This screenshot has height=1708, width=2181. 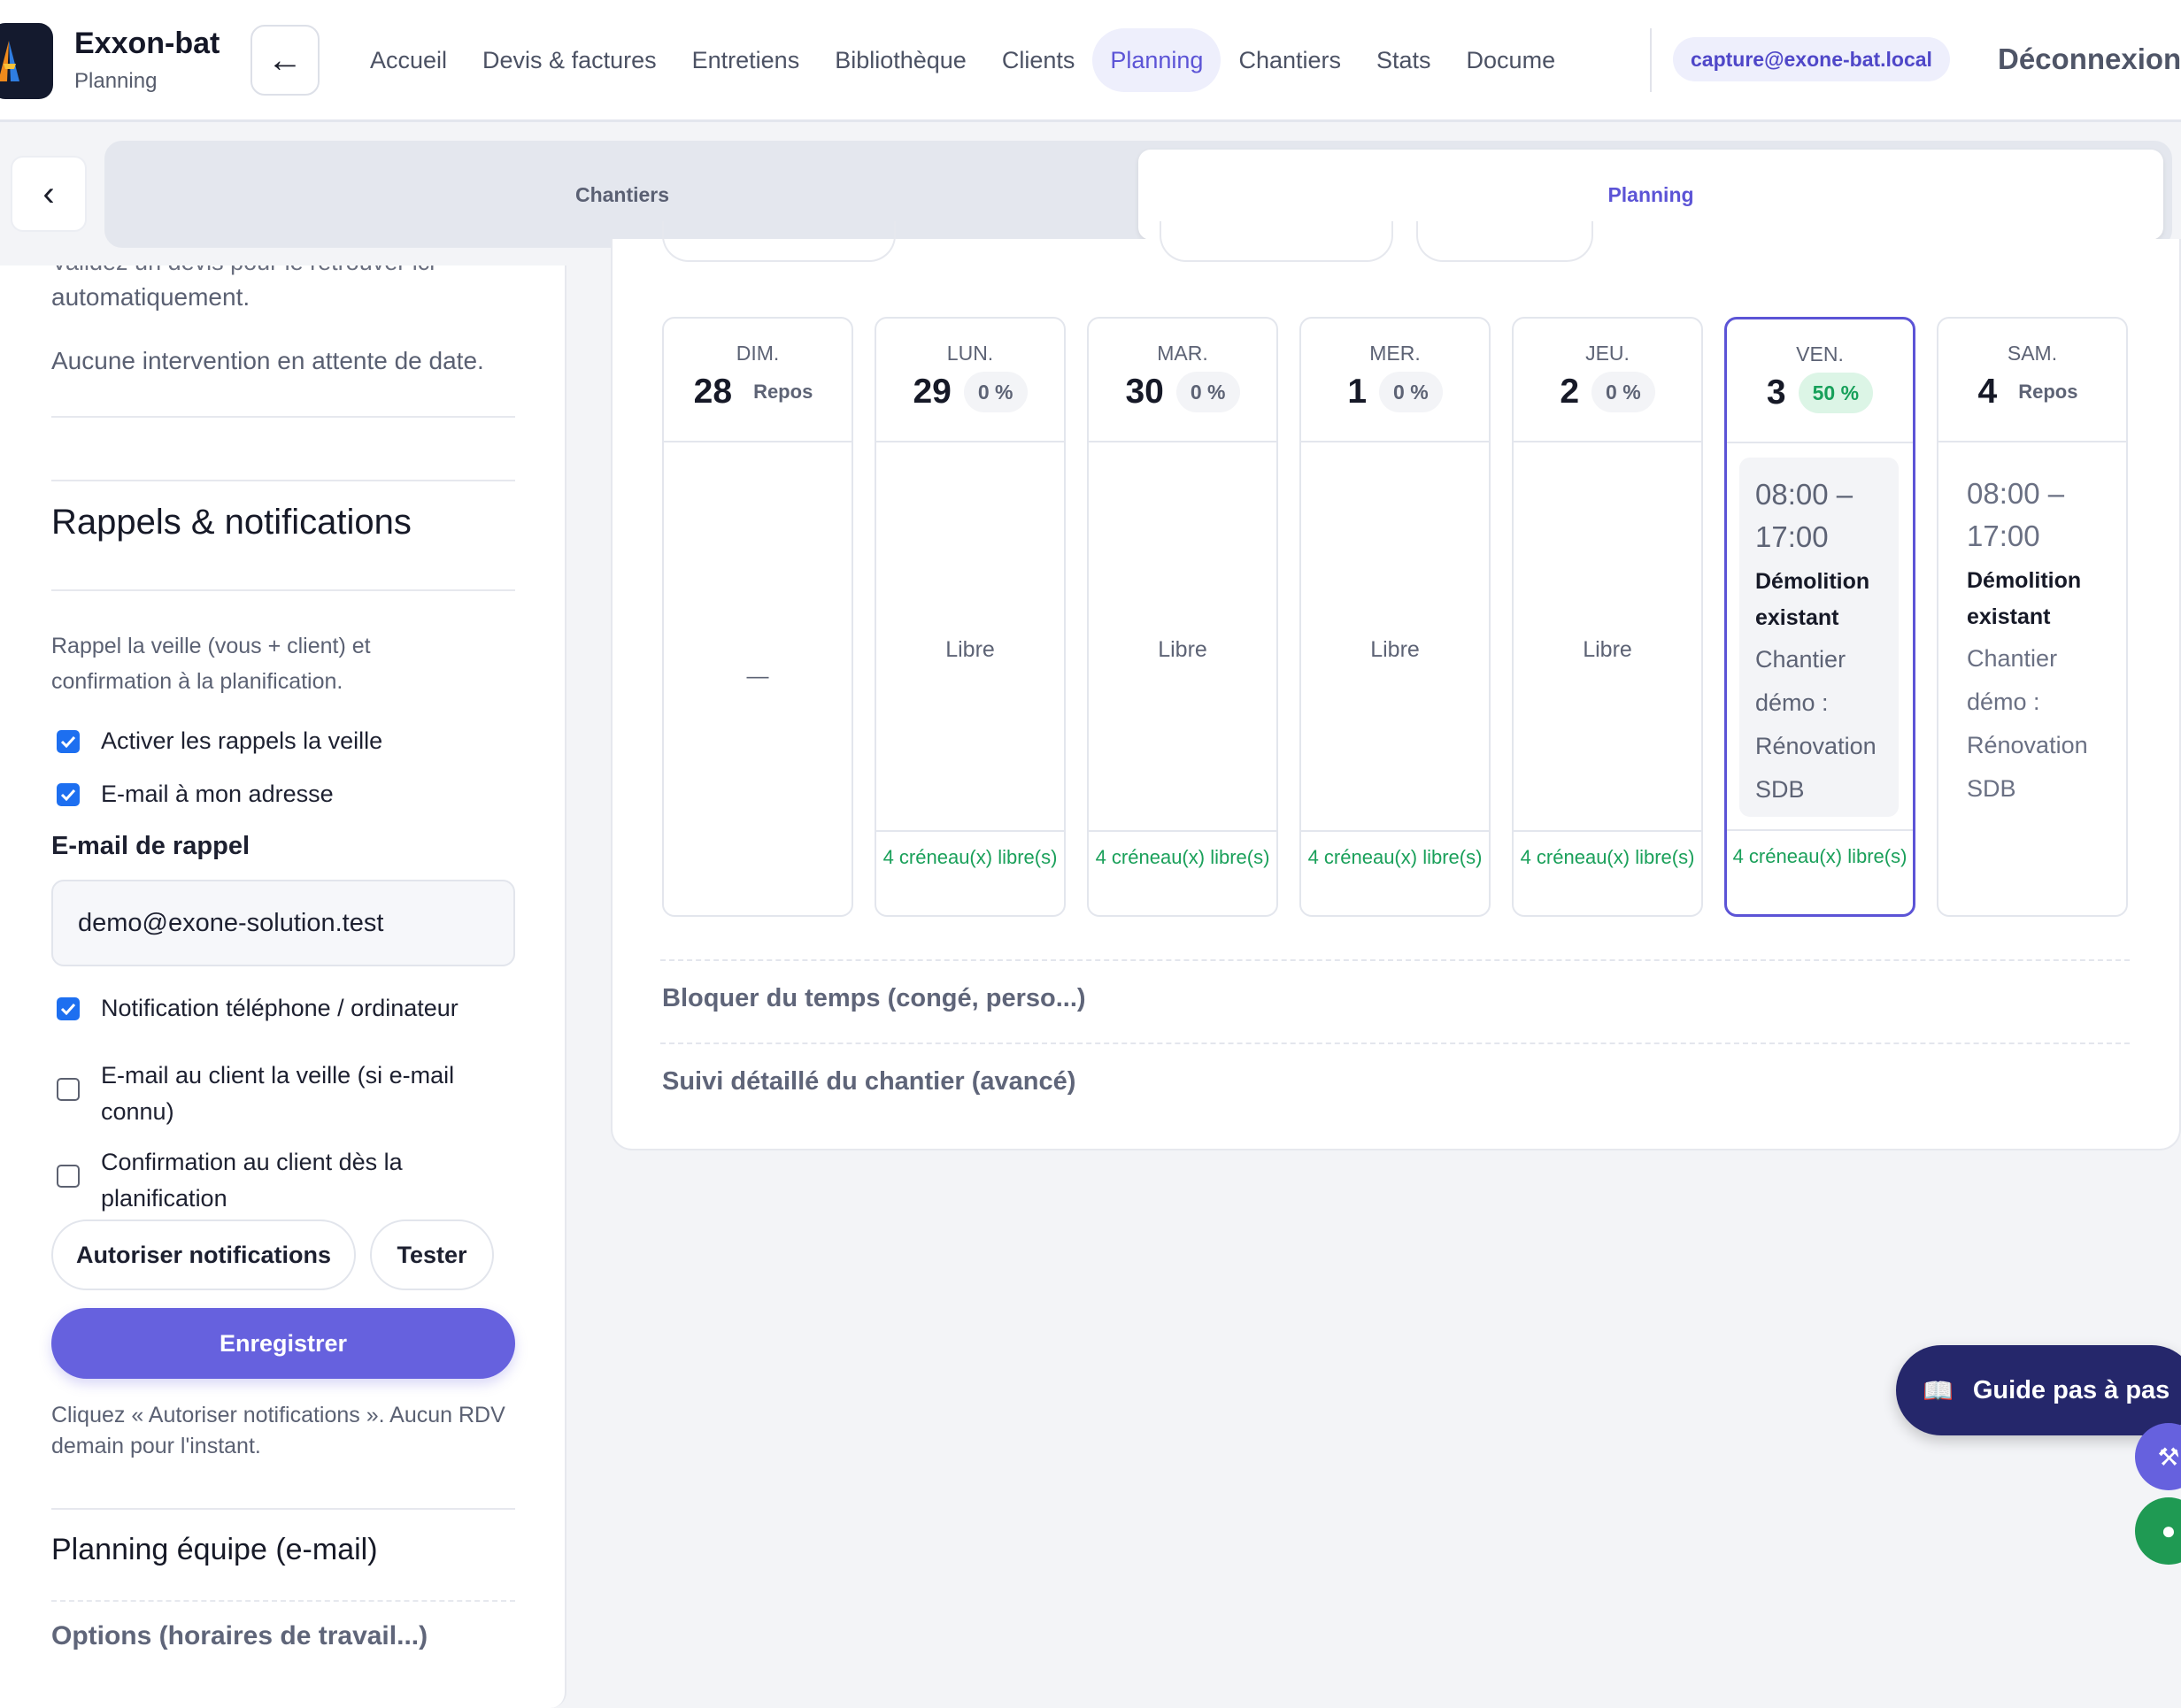 I want to click on day-header: DIM. 28 Repos, so click(x=758, y=380).